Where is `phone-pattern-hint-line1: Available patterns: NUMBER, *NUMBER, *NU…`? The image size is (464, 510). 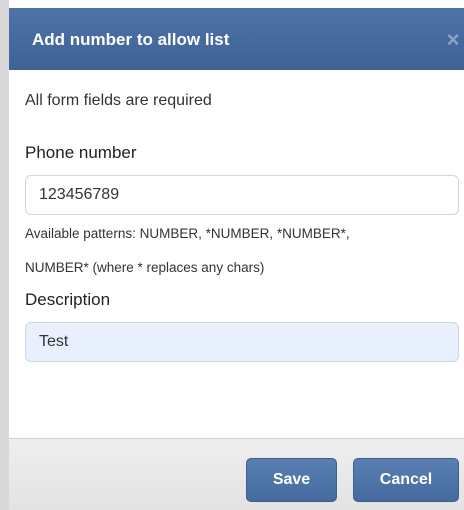
phone-pattern-hint-line1: Available patterns: NUMBER, *NUMBER, *NU… is located at coordinates (187, 233).